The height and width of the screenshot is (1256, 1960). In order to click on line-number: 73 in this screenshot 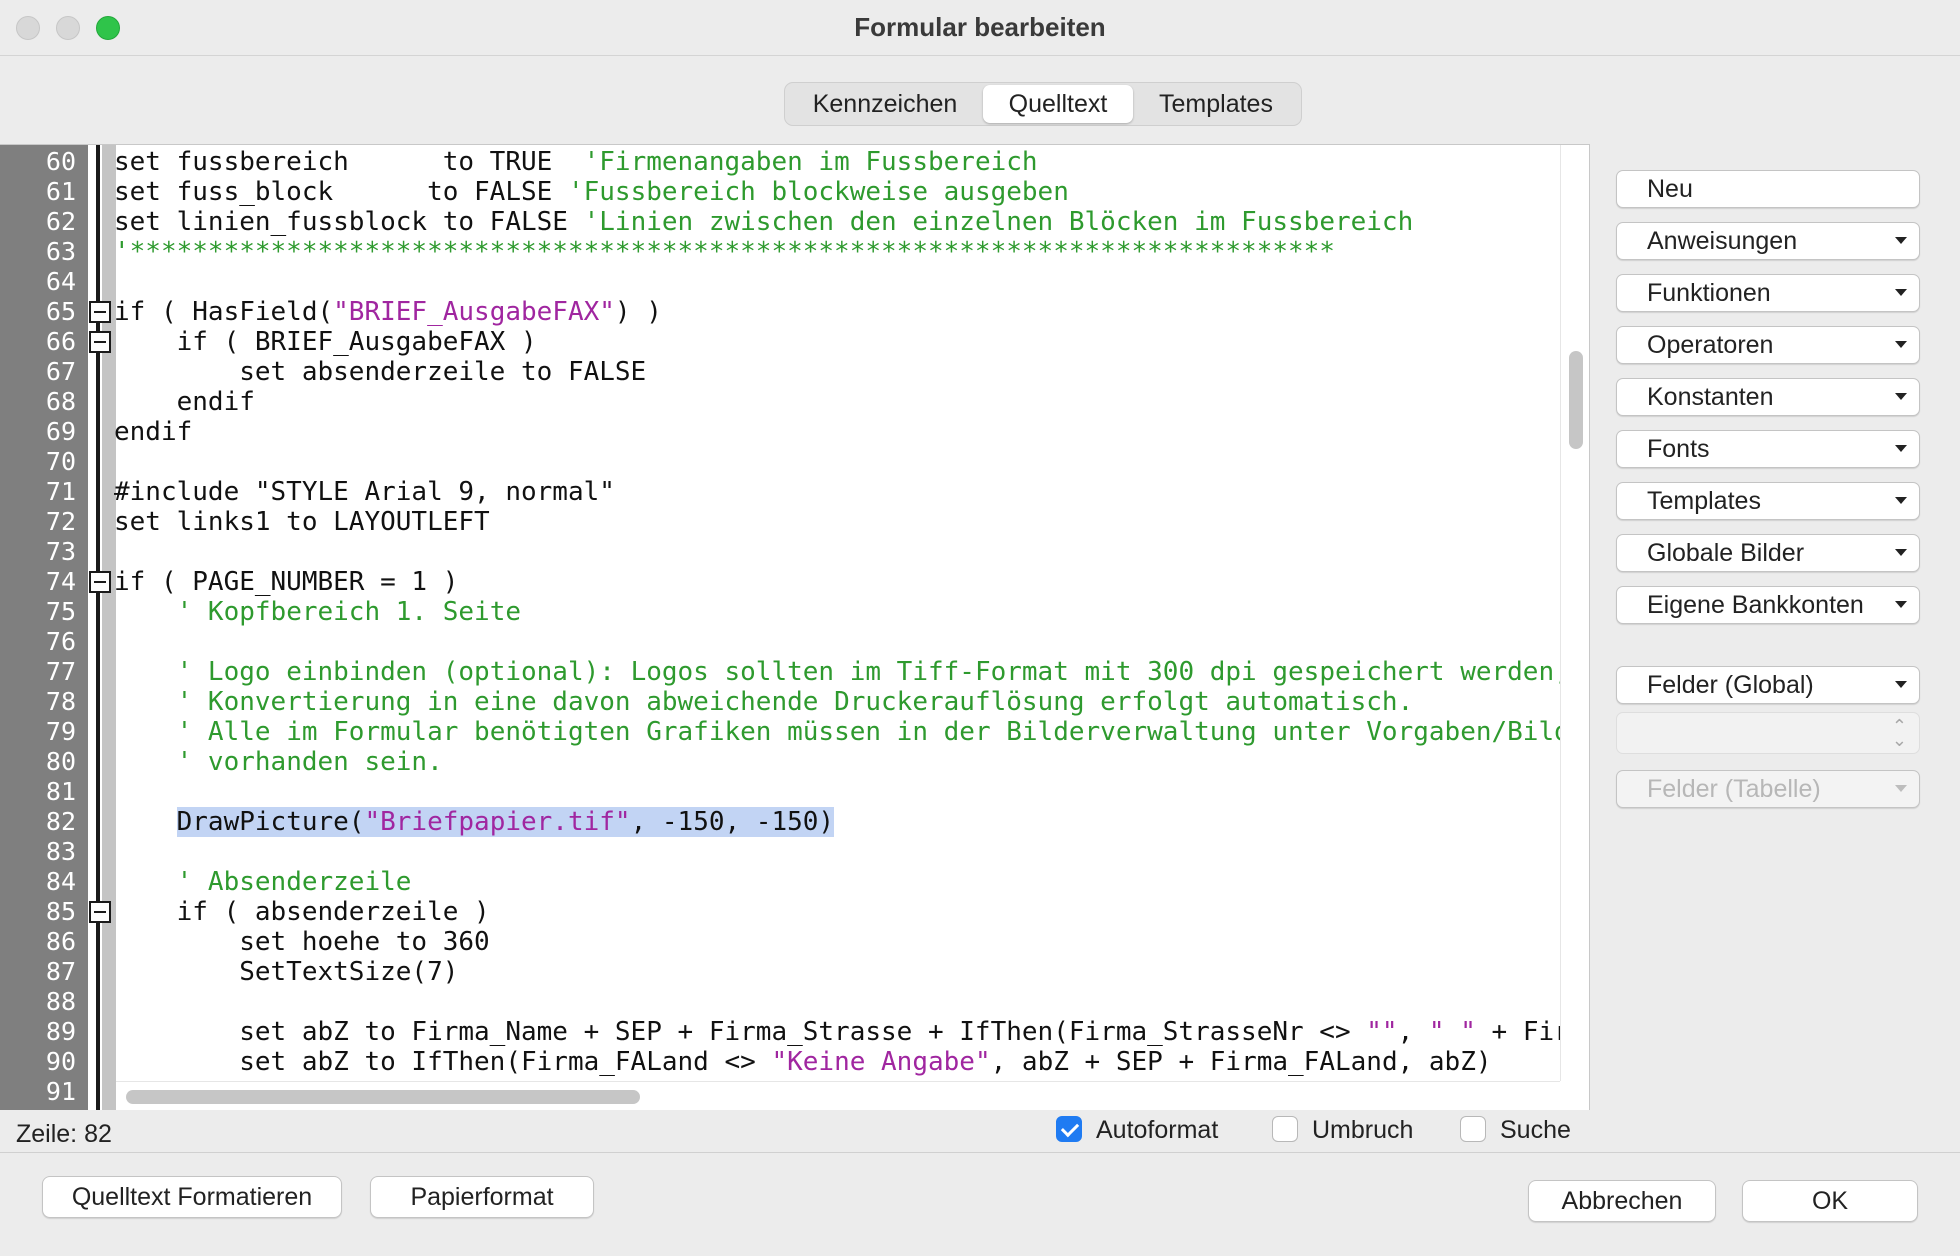, I will do `click(60, 551)`.